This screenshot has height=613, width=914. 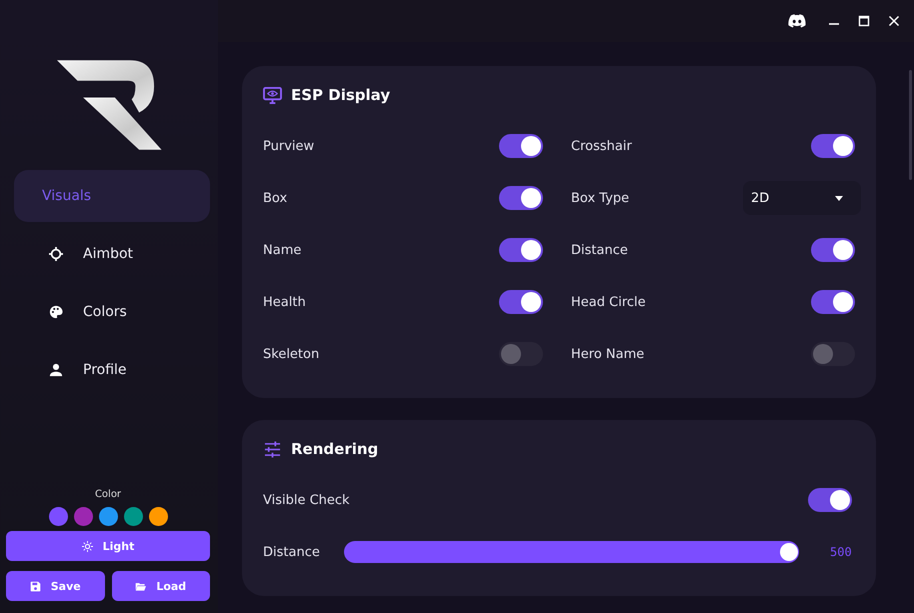 What do you see at coordinates (608, 302) in the screenshot?
I see `setting-label: Head Circle` at bounding box center [608, 302].